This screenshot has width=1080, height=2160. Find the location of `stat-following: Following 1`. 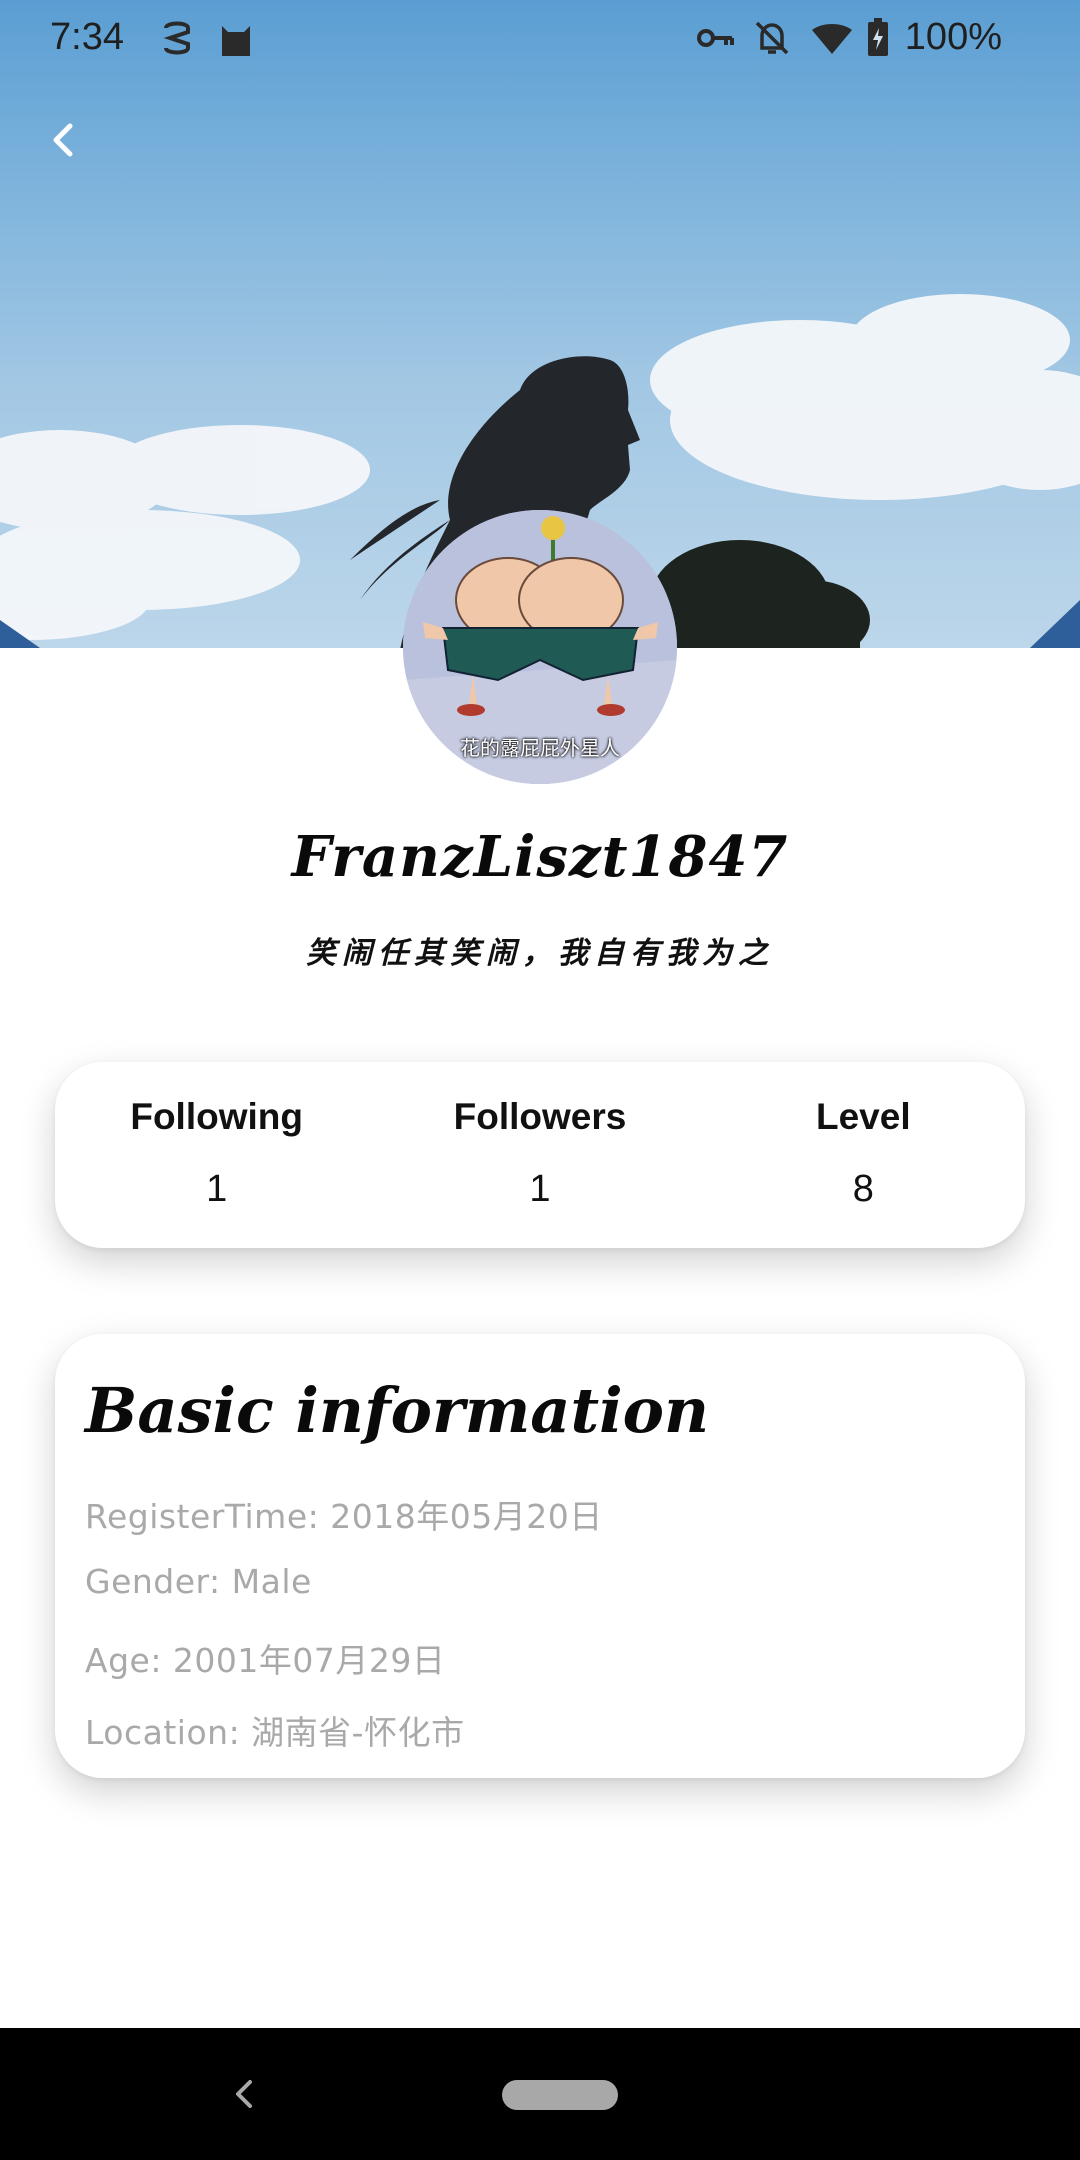

stat-following: Following 1 is located at coordinates (216, 1155).